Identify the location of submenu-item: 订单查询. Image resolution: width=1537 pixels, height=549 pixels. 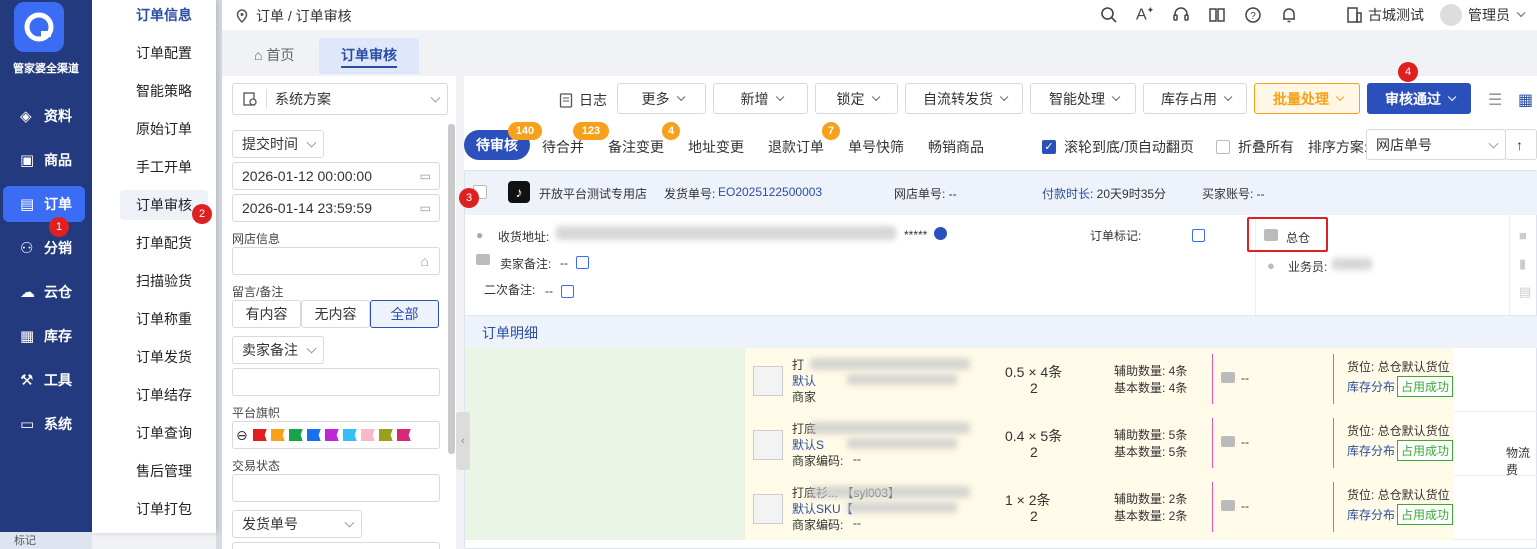
(164, 433).